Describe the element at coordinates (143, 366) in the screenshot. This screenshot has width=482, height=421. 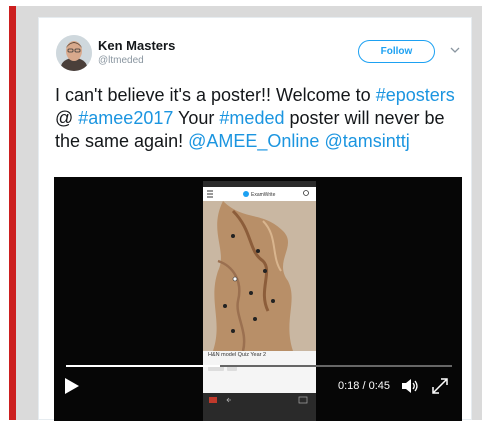
I see `progress-fill` at that location.